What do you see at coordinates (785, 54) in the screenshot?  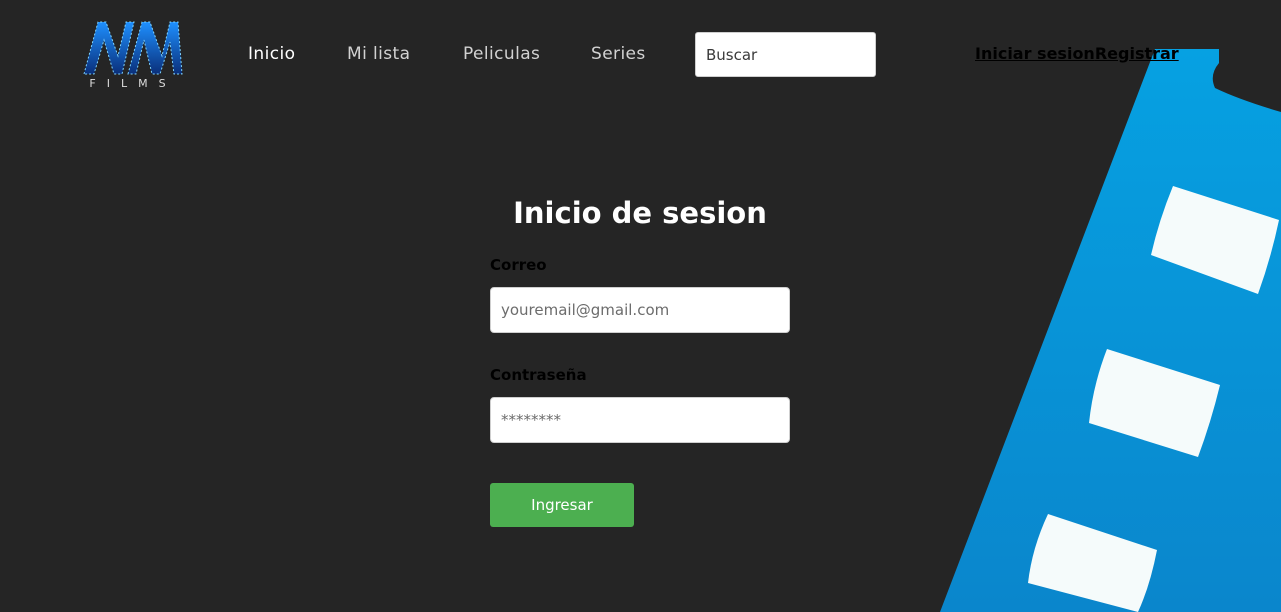 I see `search-input` at bounding box center [785, 54].